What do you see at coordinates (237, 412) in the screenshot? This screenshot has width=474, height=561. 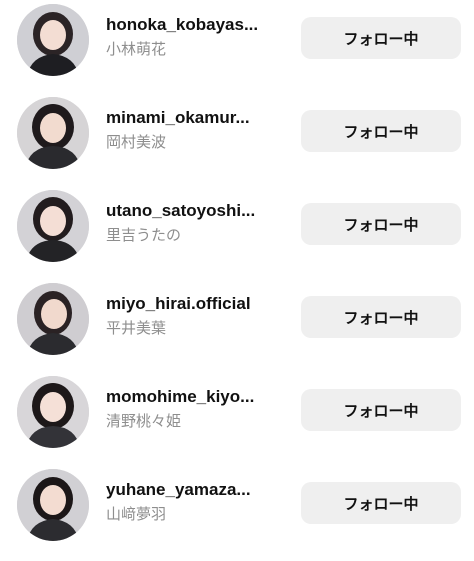 I see `list-item: momohime_kiyo... 清野桃々姫 フォロー中` at bounding box center [237, 412].